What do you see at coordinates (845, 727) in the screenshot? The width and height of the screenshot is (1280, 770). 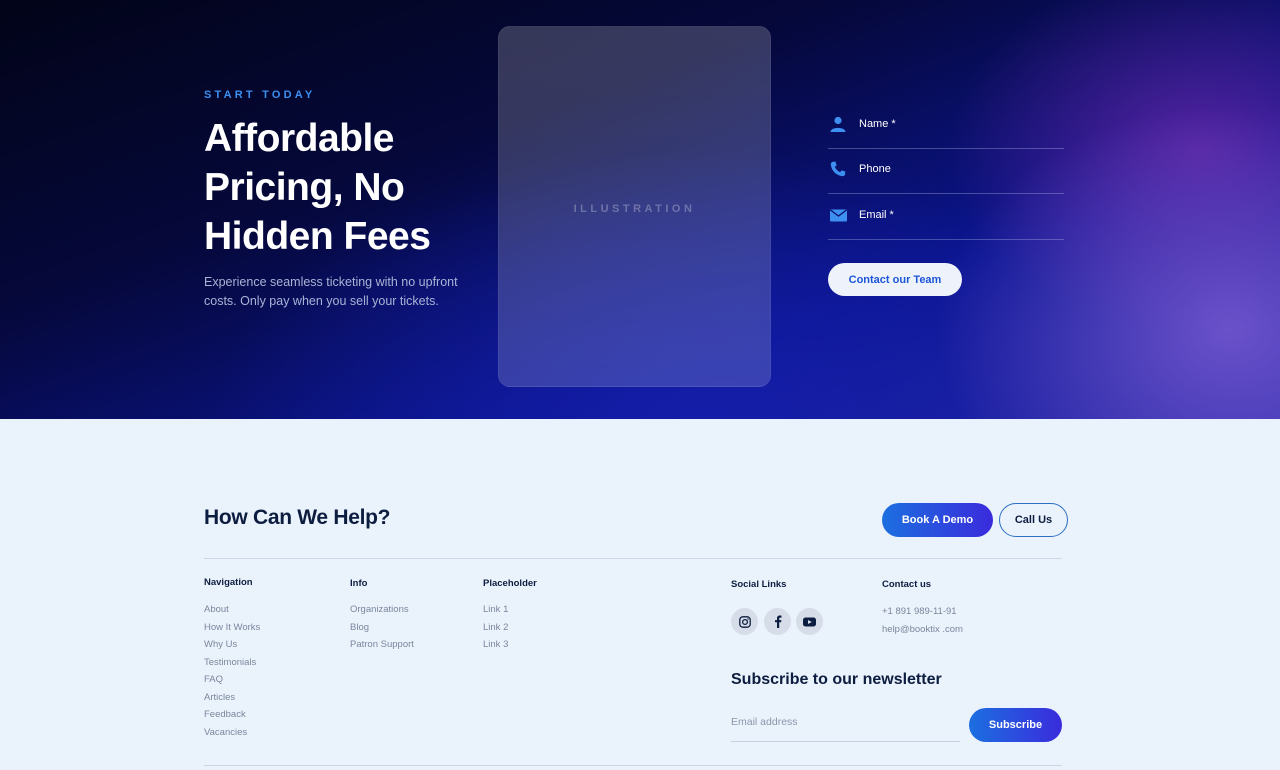 I see `newsletter-email-input` at bounding box center [845, 727].